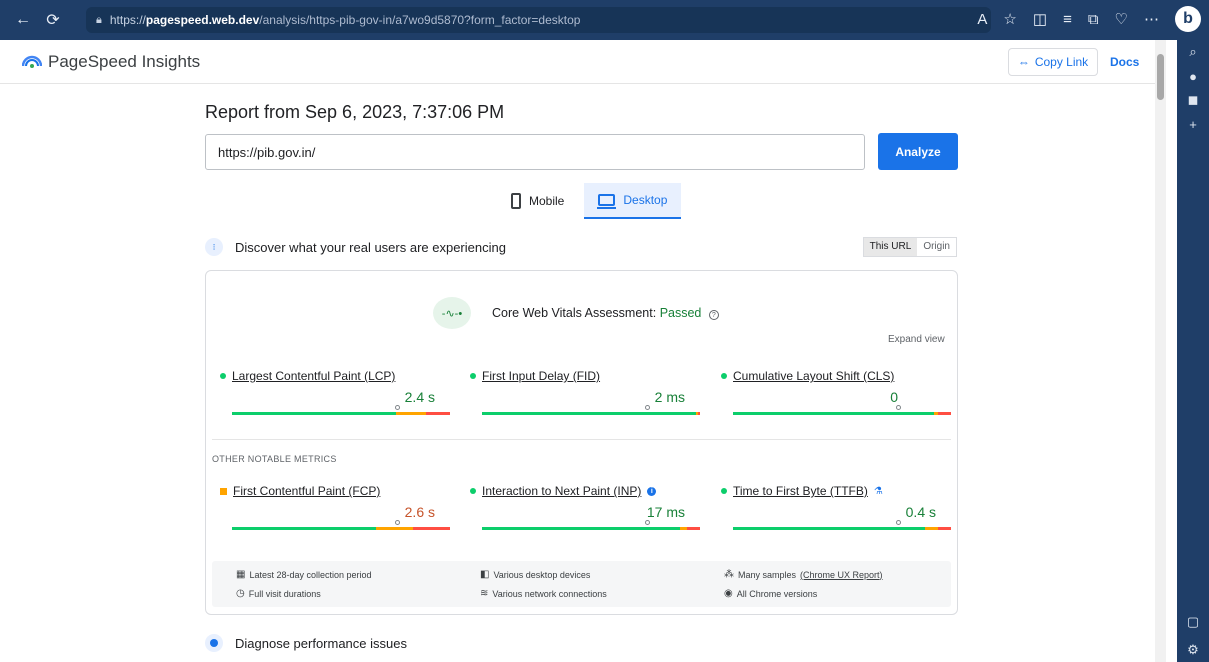  What do you see at coordinates (313, 376) in the screenshot?
I see `lcp-label: Largest Contentful Paint (LCP)` at bounding box center [313, 376].